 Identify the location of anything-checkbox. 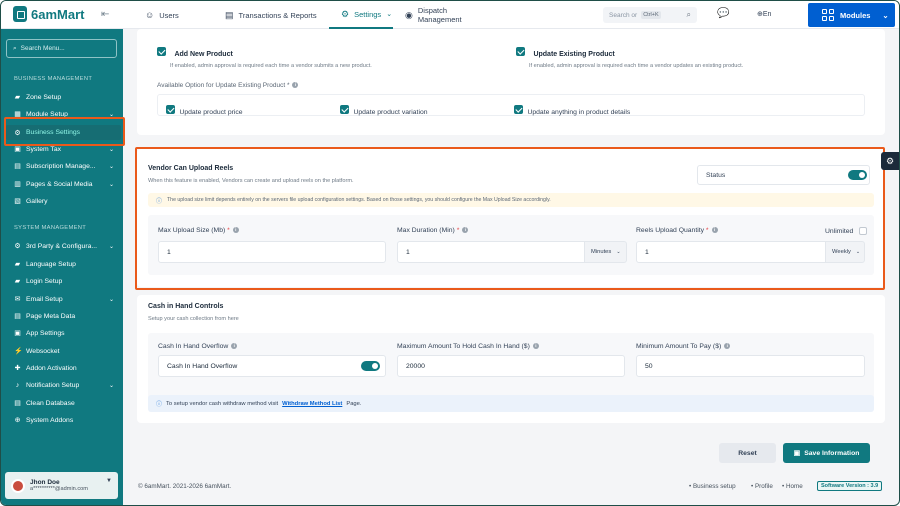
(518, 110).